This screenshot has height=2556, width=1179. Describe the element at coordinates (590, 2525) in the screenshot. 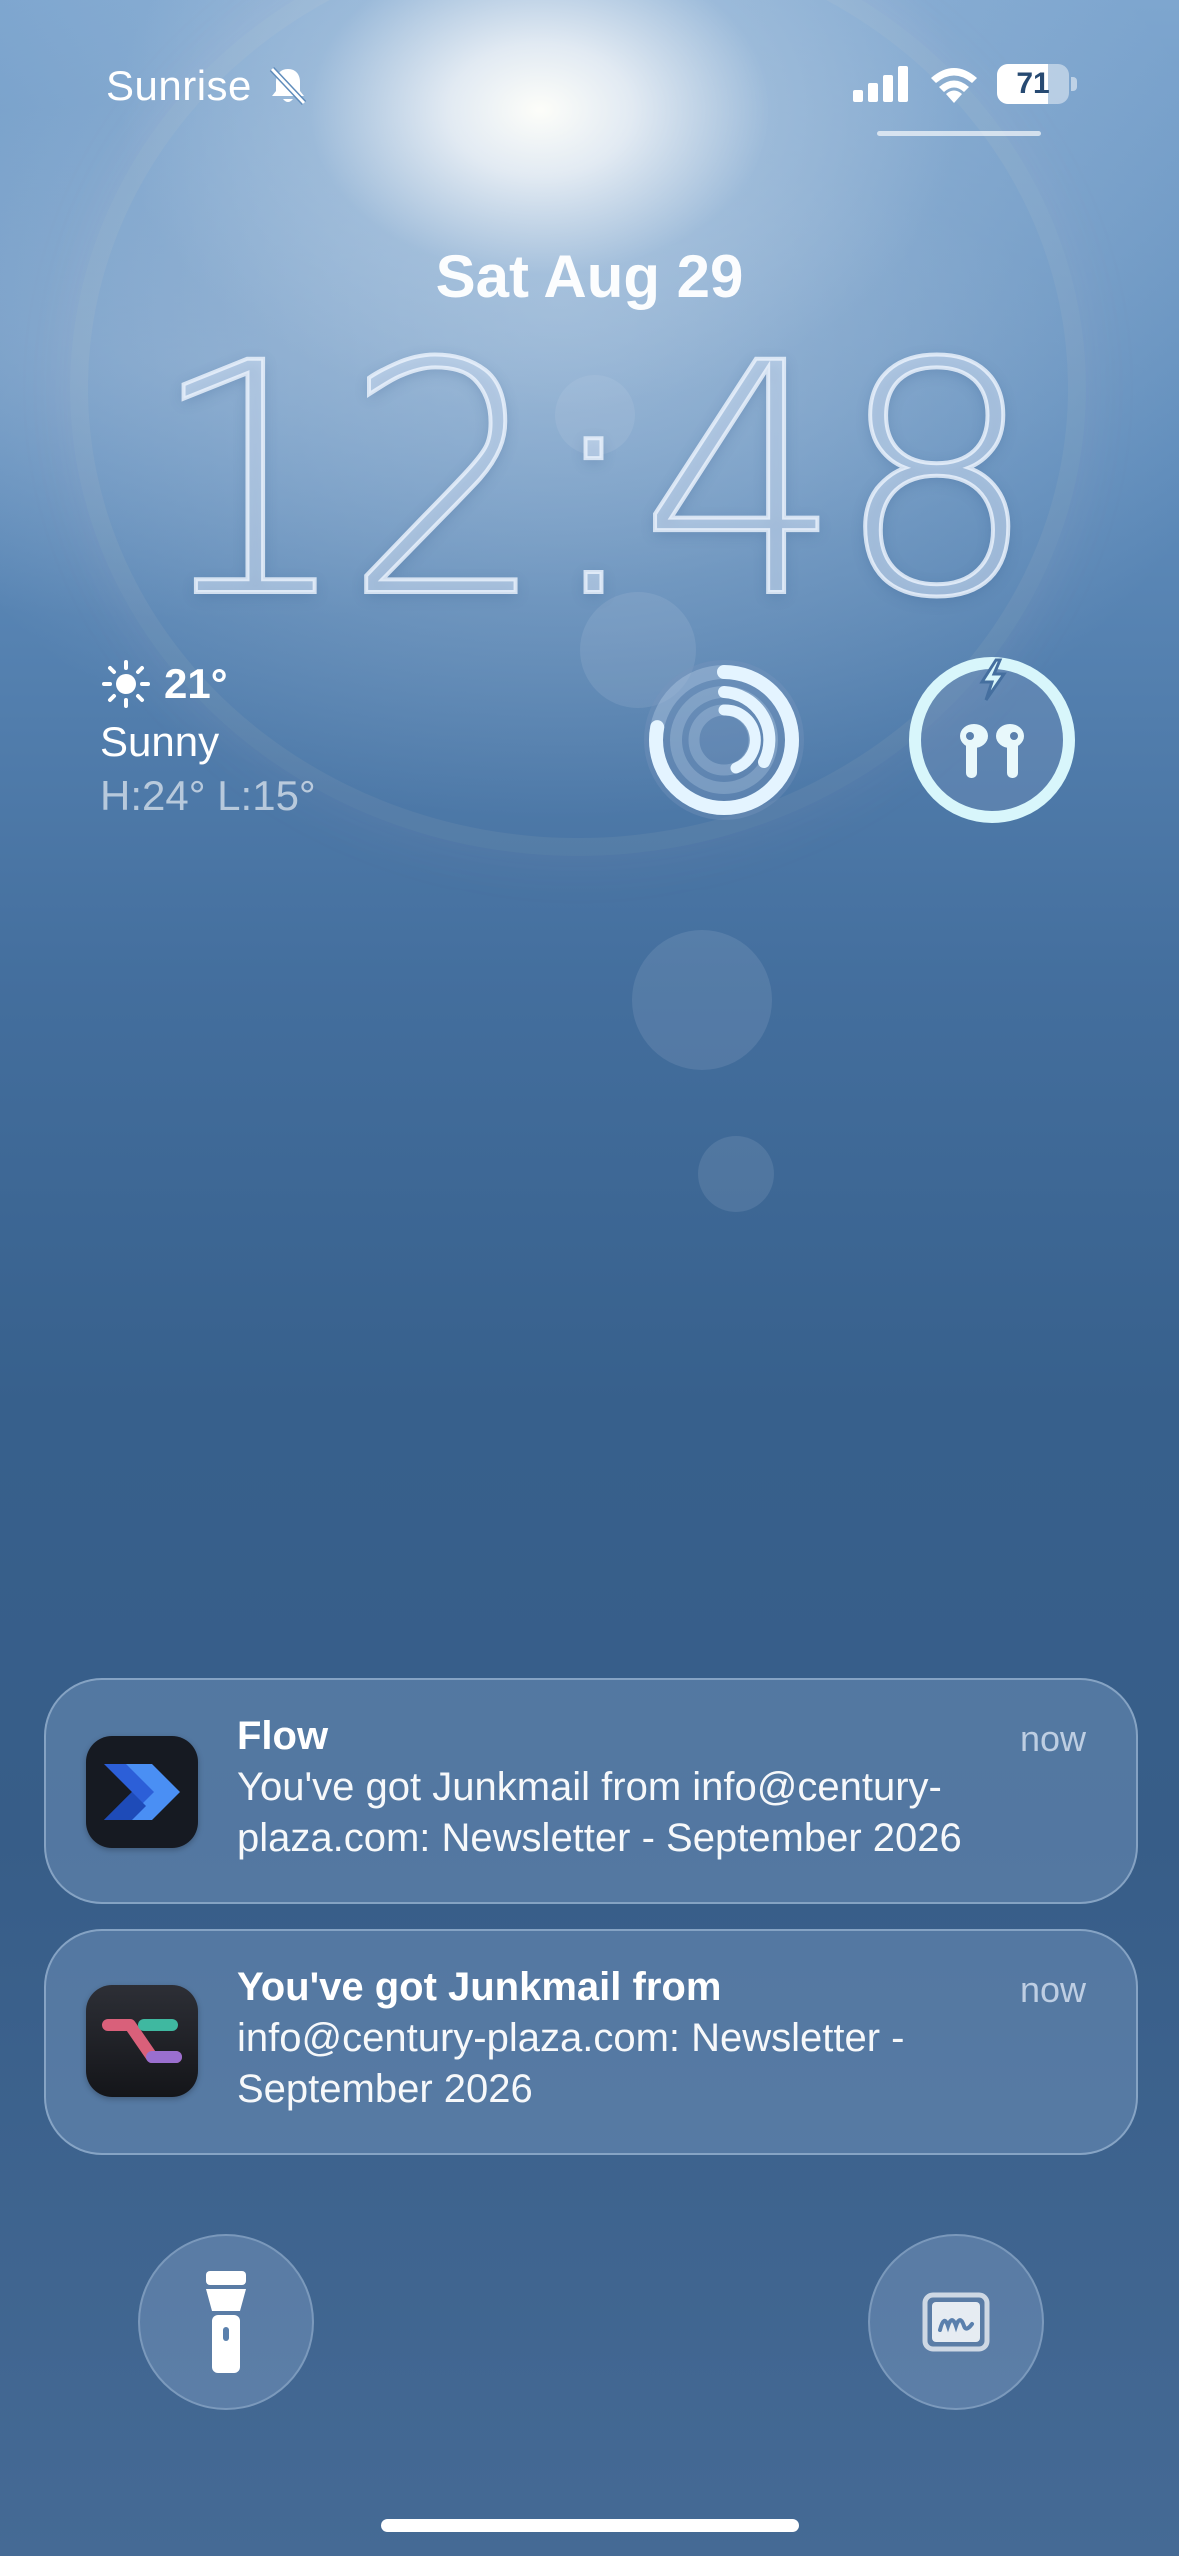

I see `home-indicator` at that location.